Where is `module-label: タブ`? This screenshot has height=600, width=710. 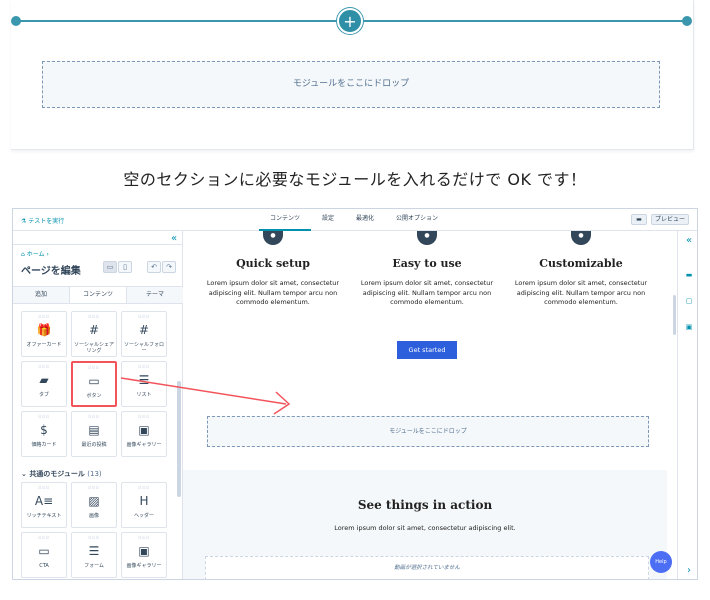
module-label: タブ is located at coordinates (43, 395).